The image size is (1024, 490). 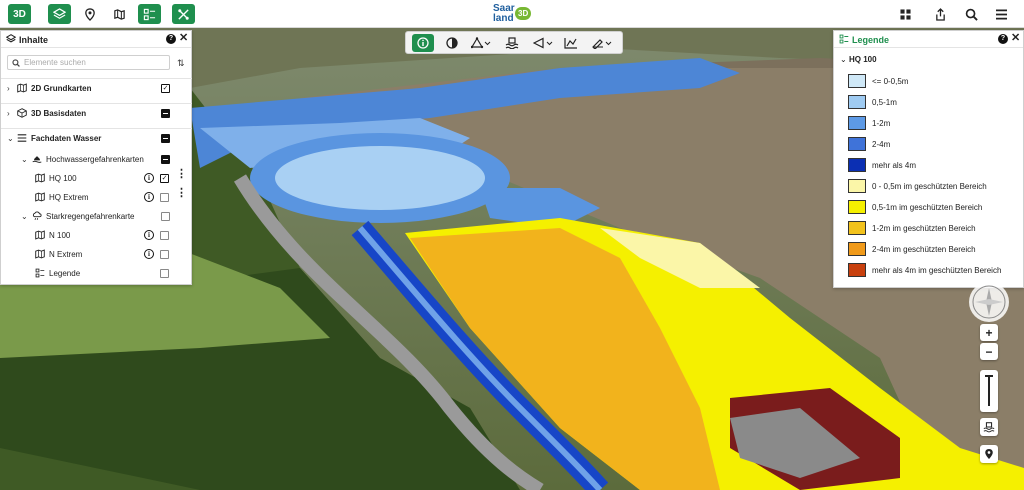 I want to click on zoom-out-button: −, so click(x=989, y=351).